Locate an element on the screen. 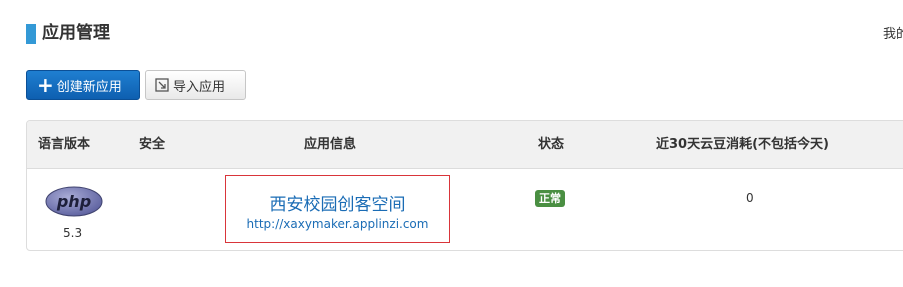 The image size is (903, 287). user-menu-text: 我的 is located at coordinates (893, 35).